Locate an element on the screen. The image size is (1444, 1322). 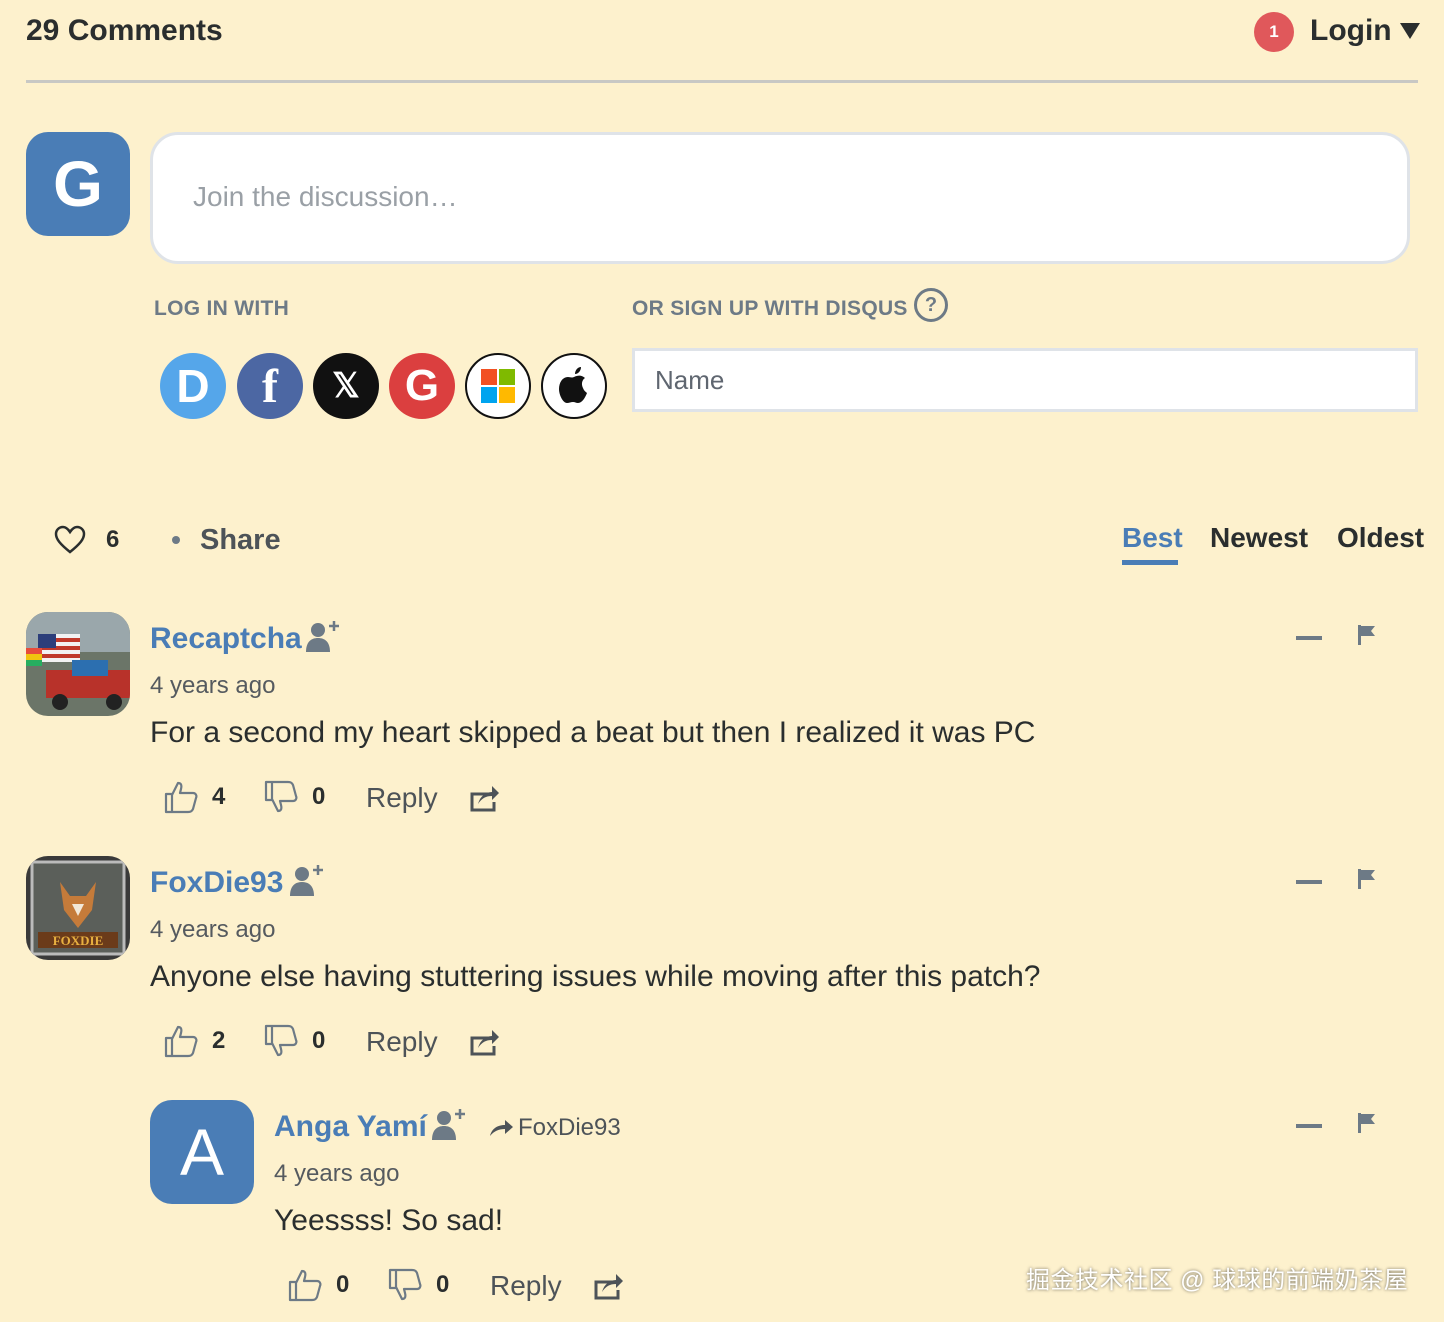
comment-author: FoxDie93 is located at coordinates (216, 883).